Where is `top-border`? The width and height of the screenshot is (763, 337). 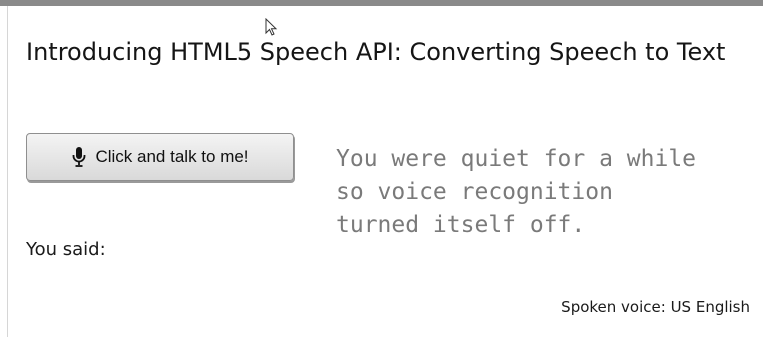 top-border is located at coordinates (381, 3).